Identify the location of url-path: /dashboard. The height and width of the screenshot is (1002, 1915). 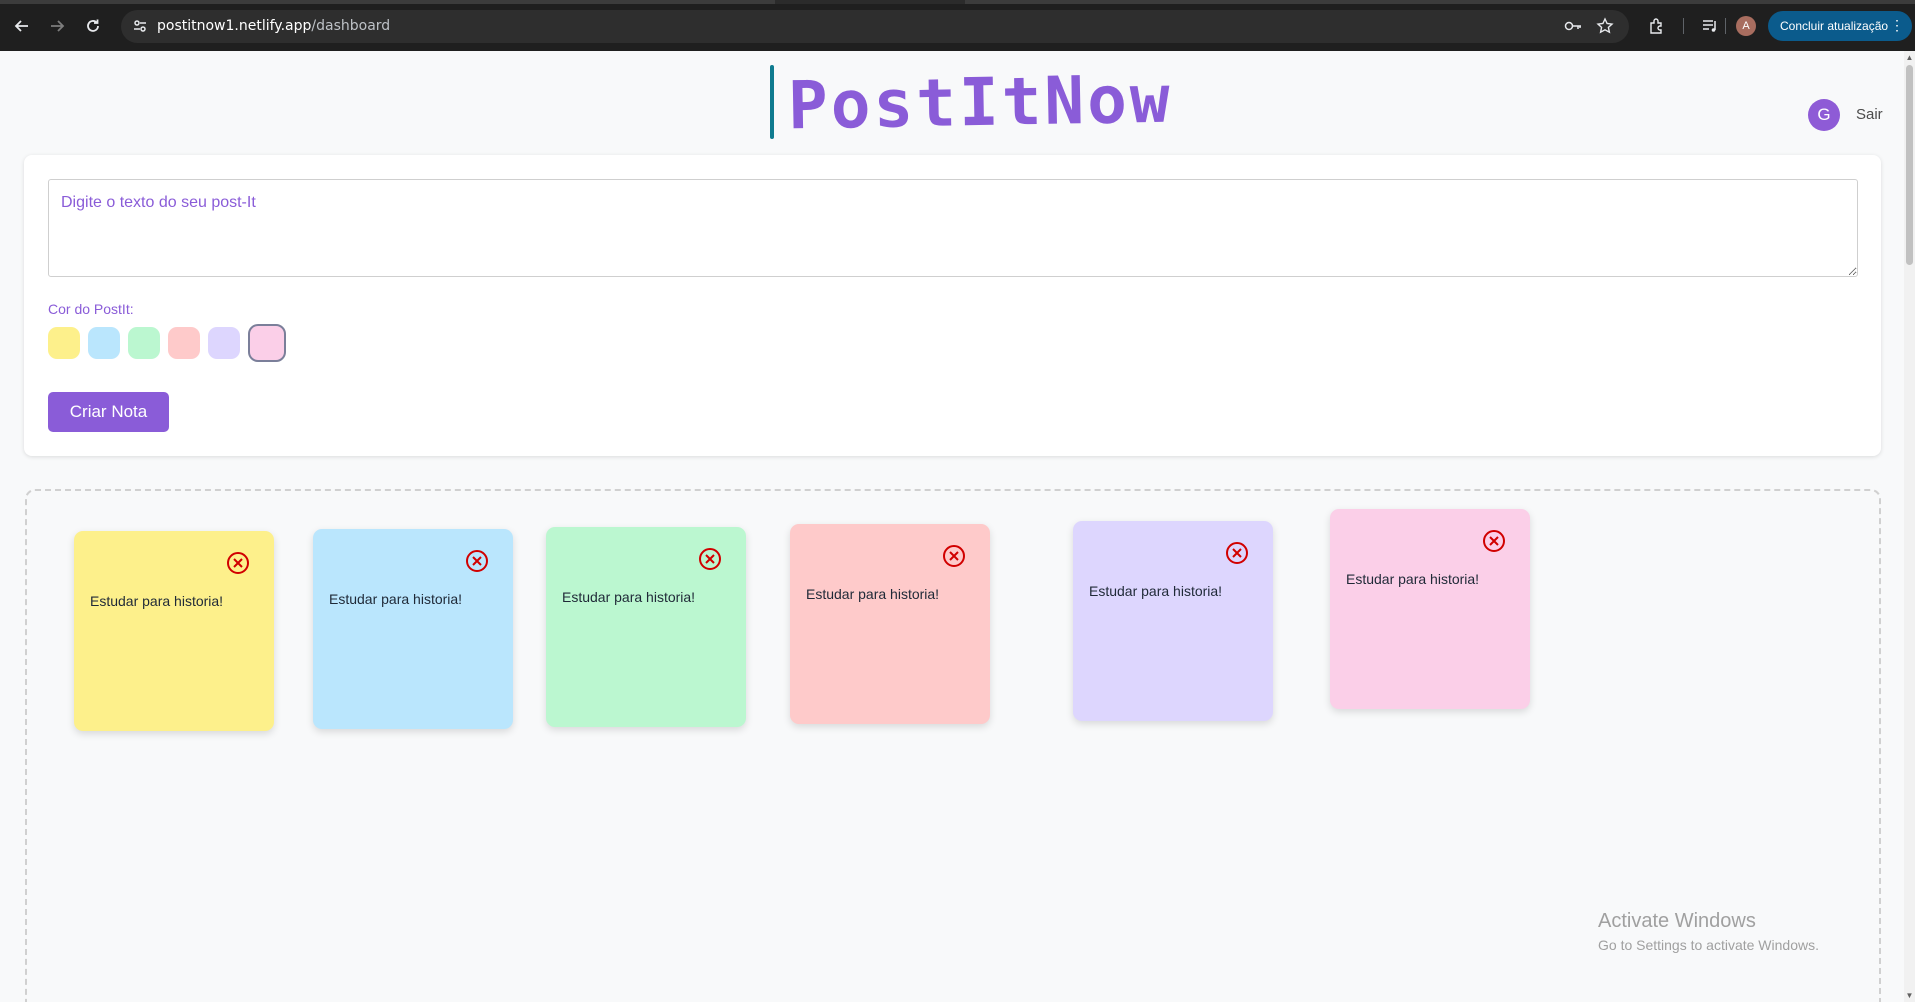
(351, 26).